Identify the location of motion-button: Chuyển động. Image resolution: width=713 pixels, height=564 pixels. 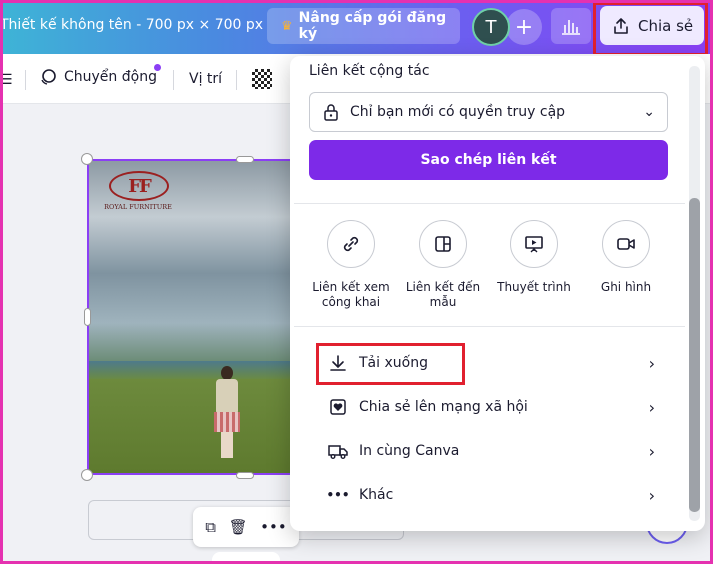
(97, 77).